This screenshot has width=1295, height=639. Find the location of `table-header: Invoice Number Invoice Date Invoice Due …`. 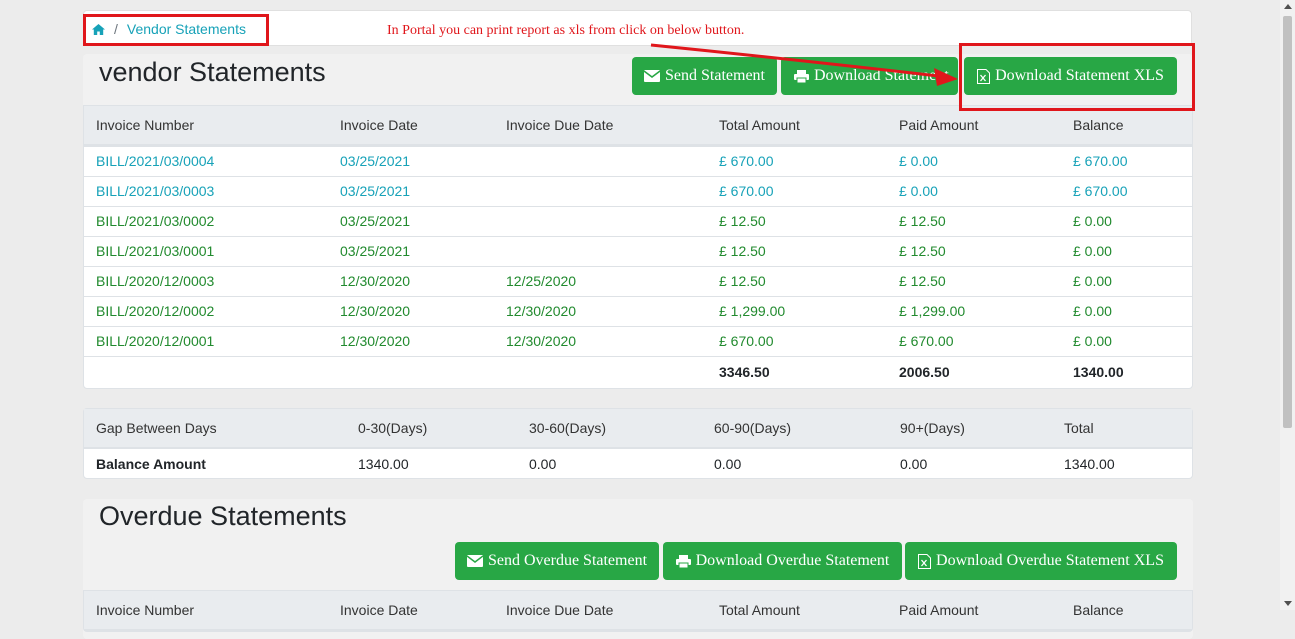

table-header: Invoice Number Invoice Date Invoice Due … is located at coordinates (638, 611).